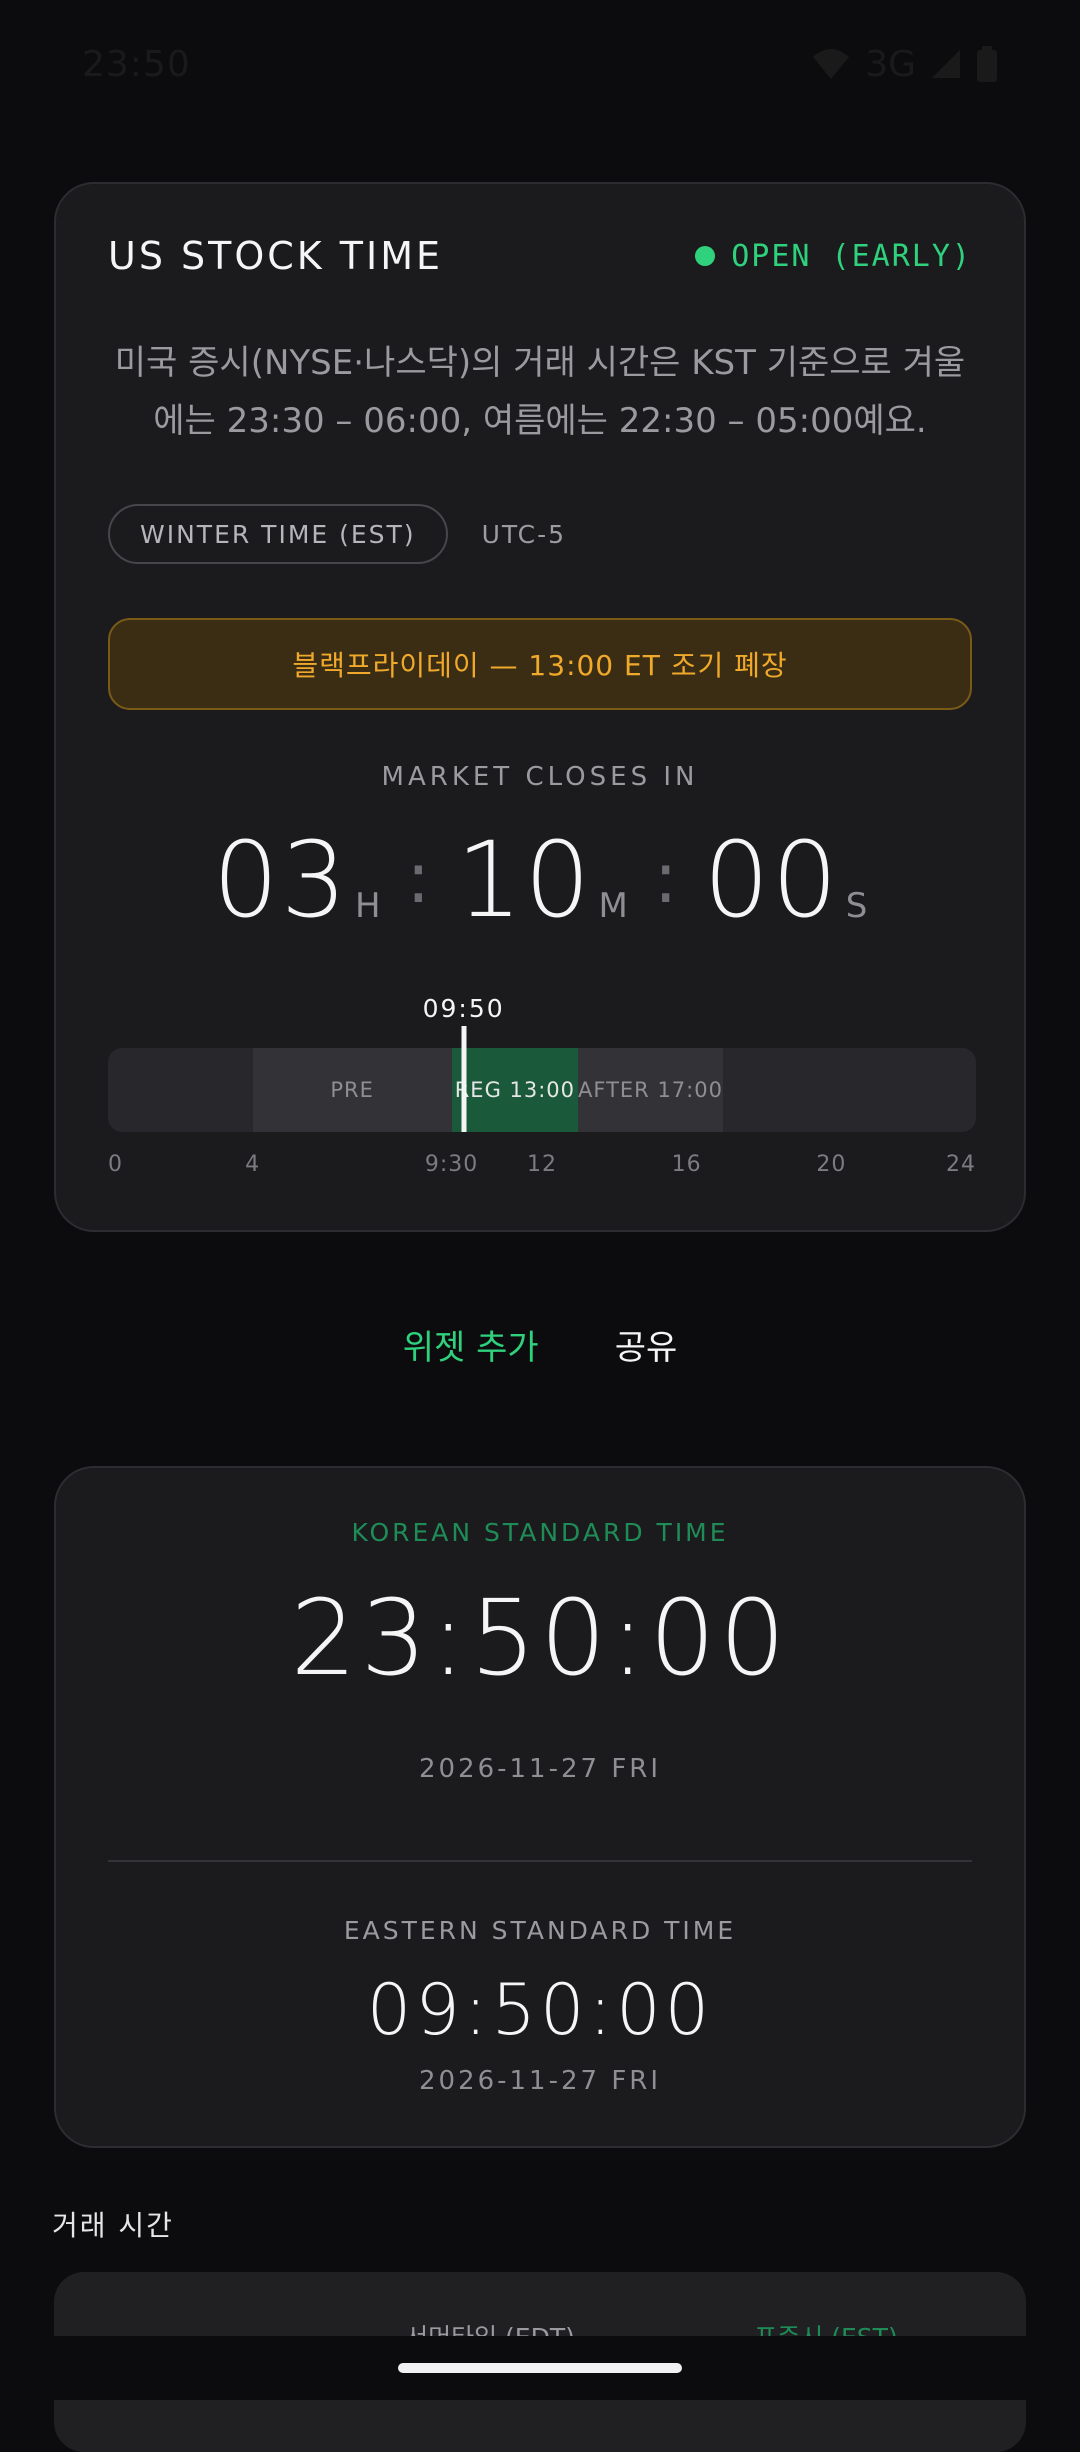 The image size is (1080, 2452). Describe the element at coordinates (540, 777) in the screenshot. I see `countdown-label: MARKET CLOSES IN` at that location.